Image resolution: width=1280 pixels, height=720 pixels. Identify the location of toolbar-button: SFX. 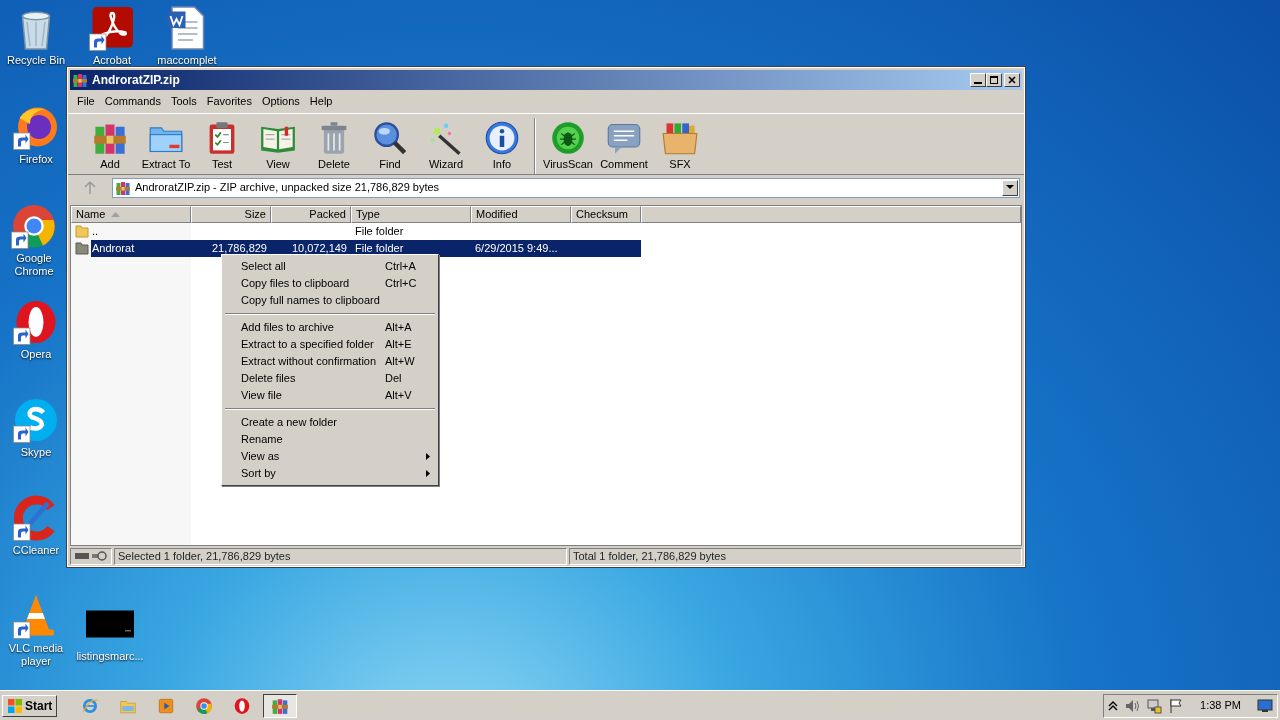
(680, 145).